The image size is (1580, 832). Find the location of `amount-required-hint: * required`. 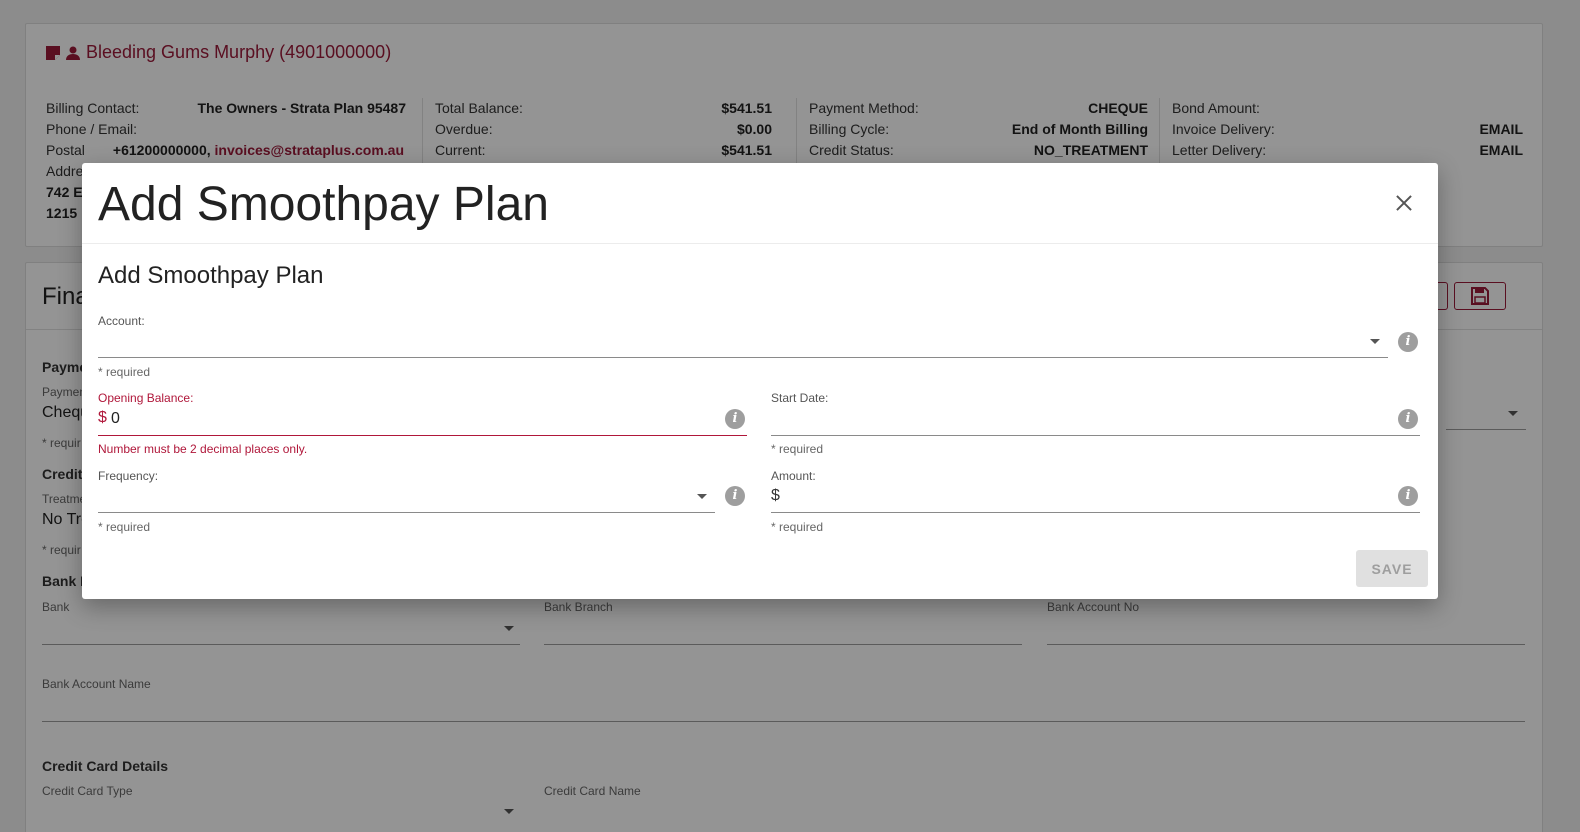

amount-required-hint: * required is located at coordinates (797, 527).